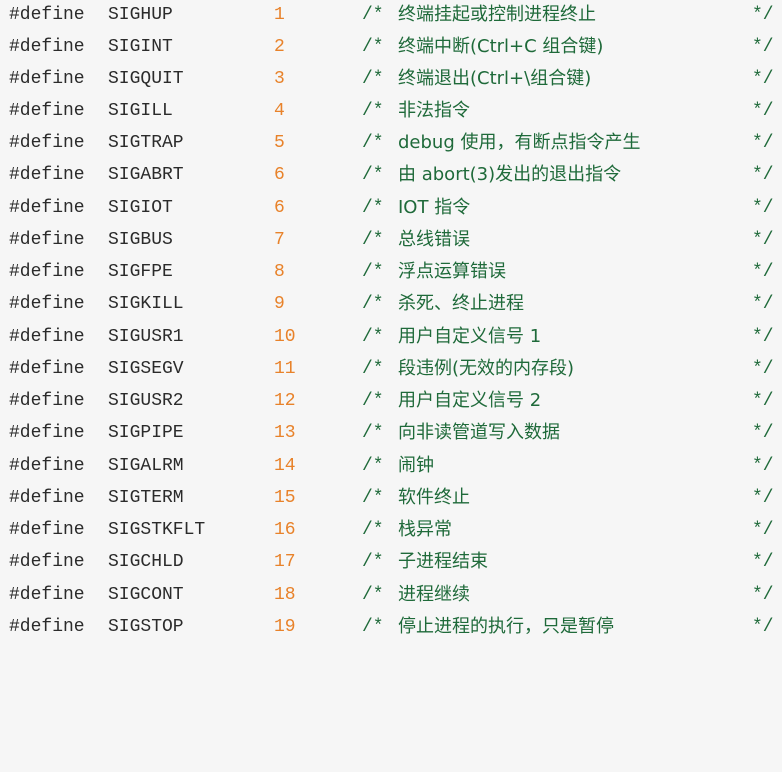 This screenshot has width=782, height=772. What do you see at coordinates (501, 46) in the screenshot?
I see `signal-comment: 终端中断(Ctrl+C 组合键)` at bounding box center [501, 46].